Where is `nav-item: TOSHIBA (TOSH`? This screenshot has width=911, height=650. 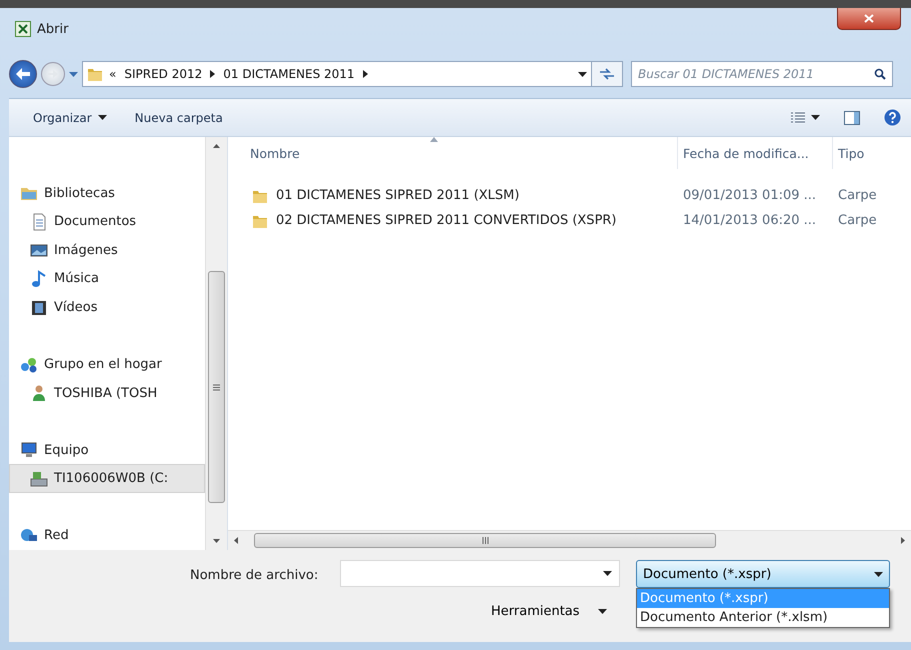 nav-item: TOSHIBA (TOSH is located at coordinates (107, 393).